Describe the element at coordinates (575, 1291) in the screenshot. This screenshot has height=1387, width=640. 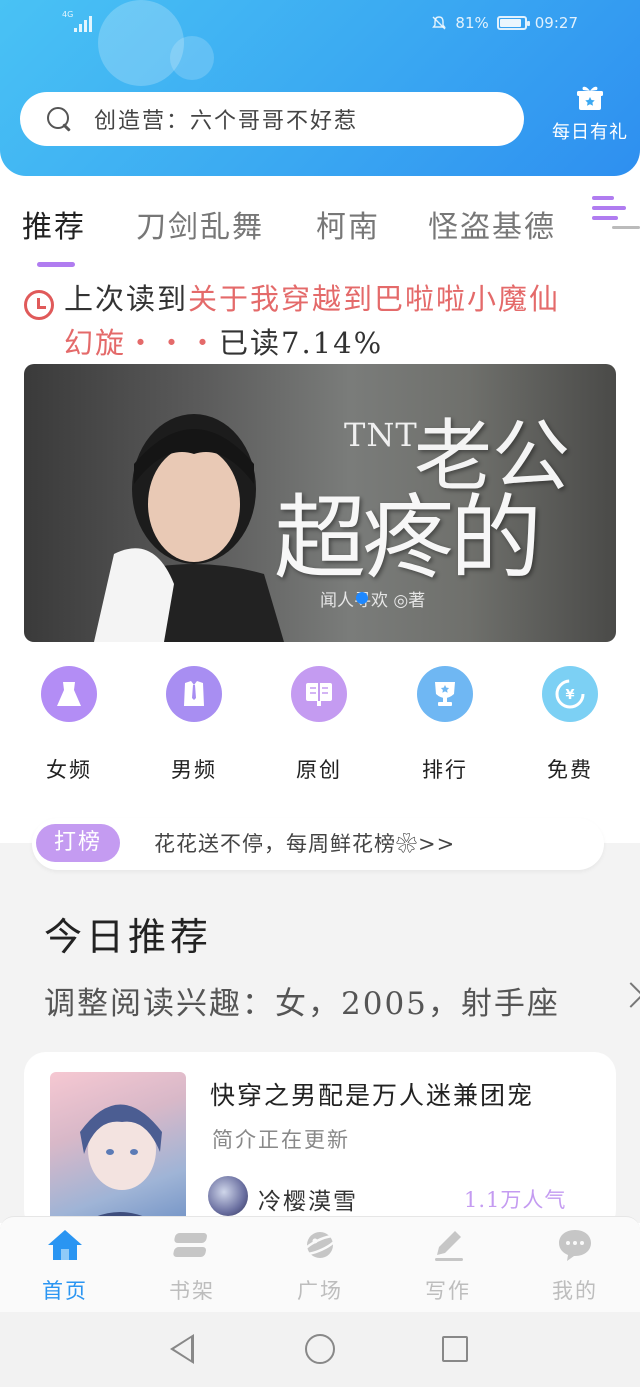
I see `nav-label: 我的` at that location.